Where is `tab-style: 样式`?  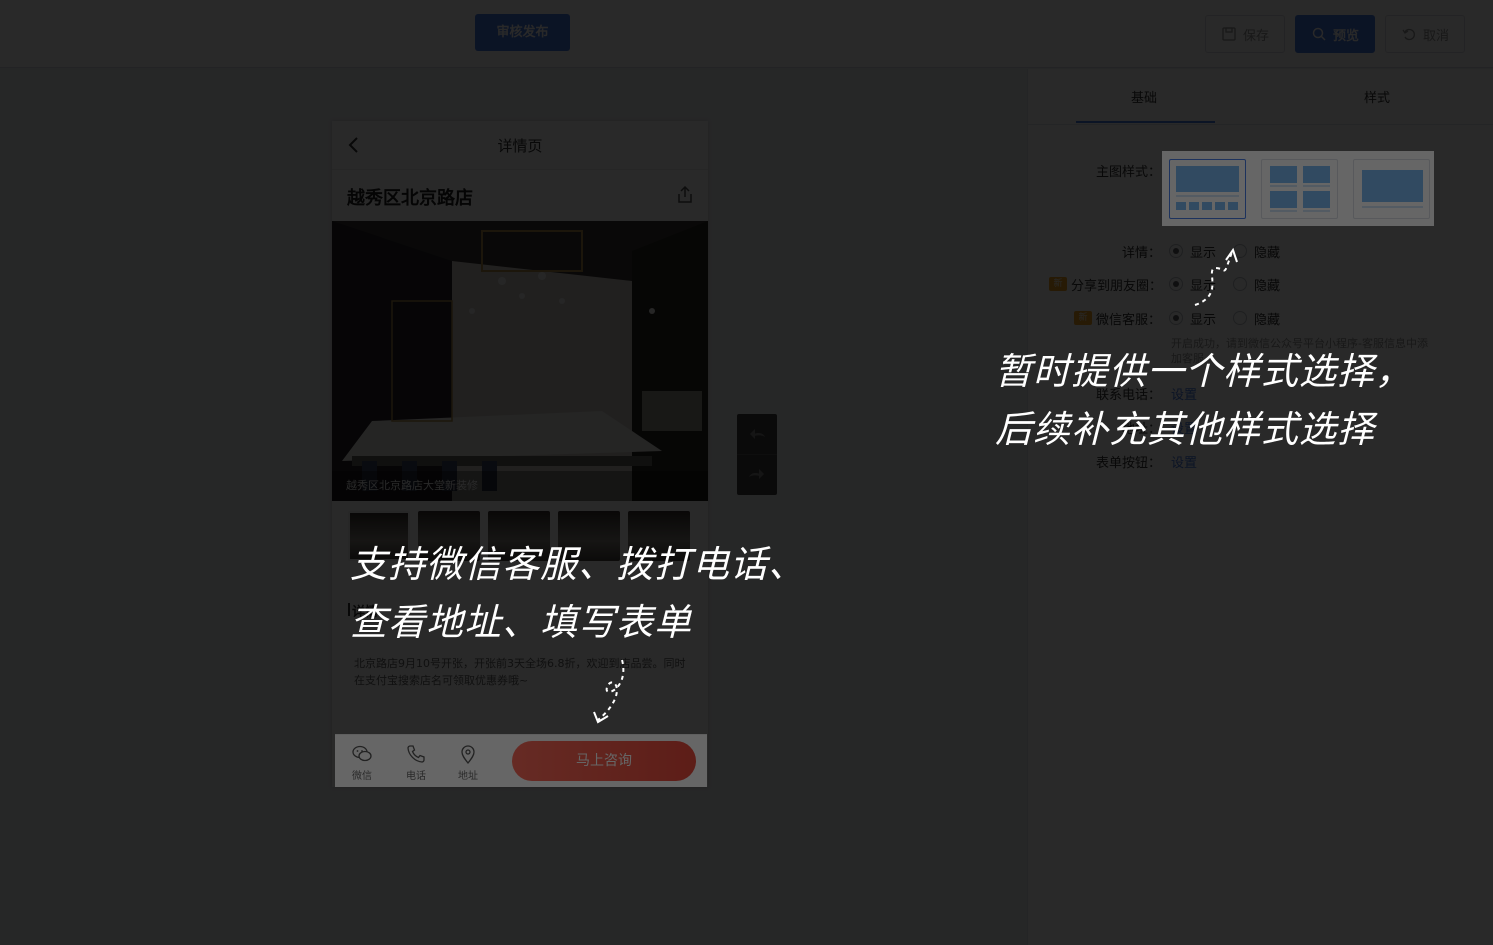
tab-style: 样式 is located at coordinates (1377, 96).